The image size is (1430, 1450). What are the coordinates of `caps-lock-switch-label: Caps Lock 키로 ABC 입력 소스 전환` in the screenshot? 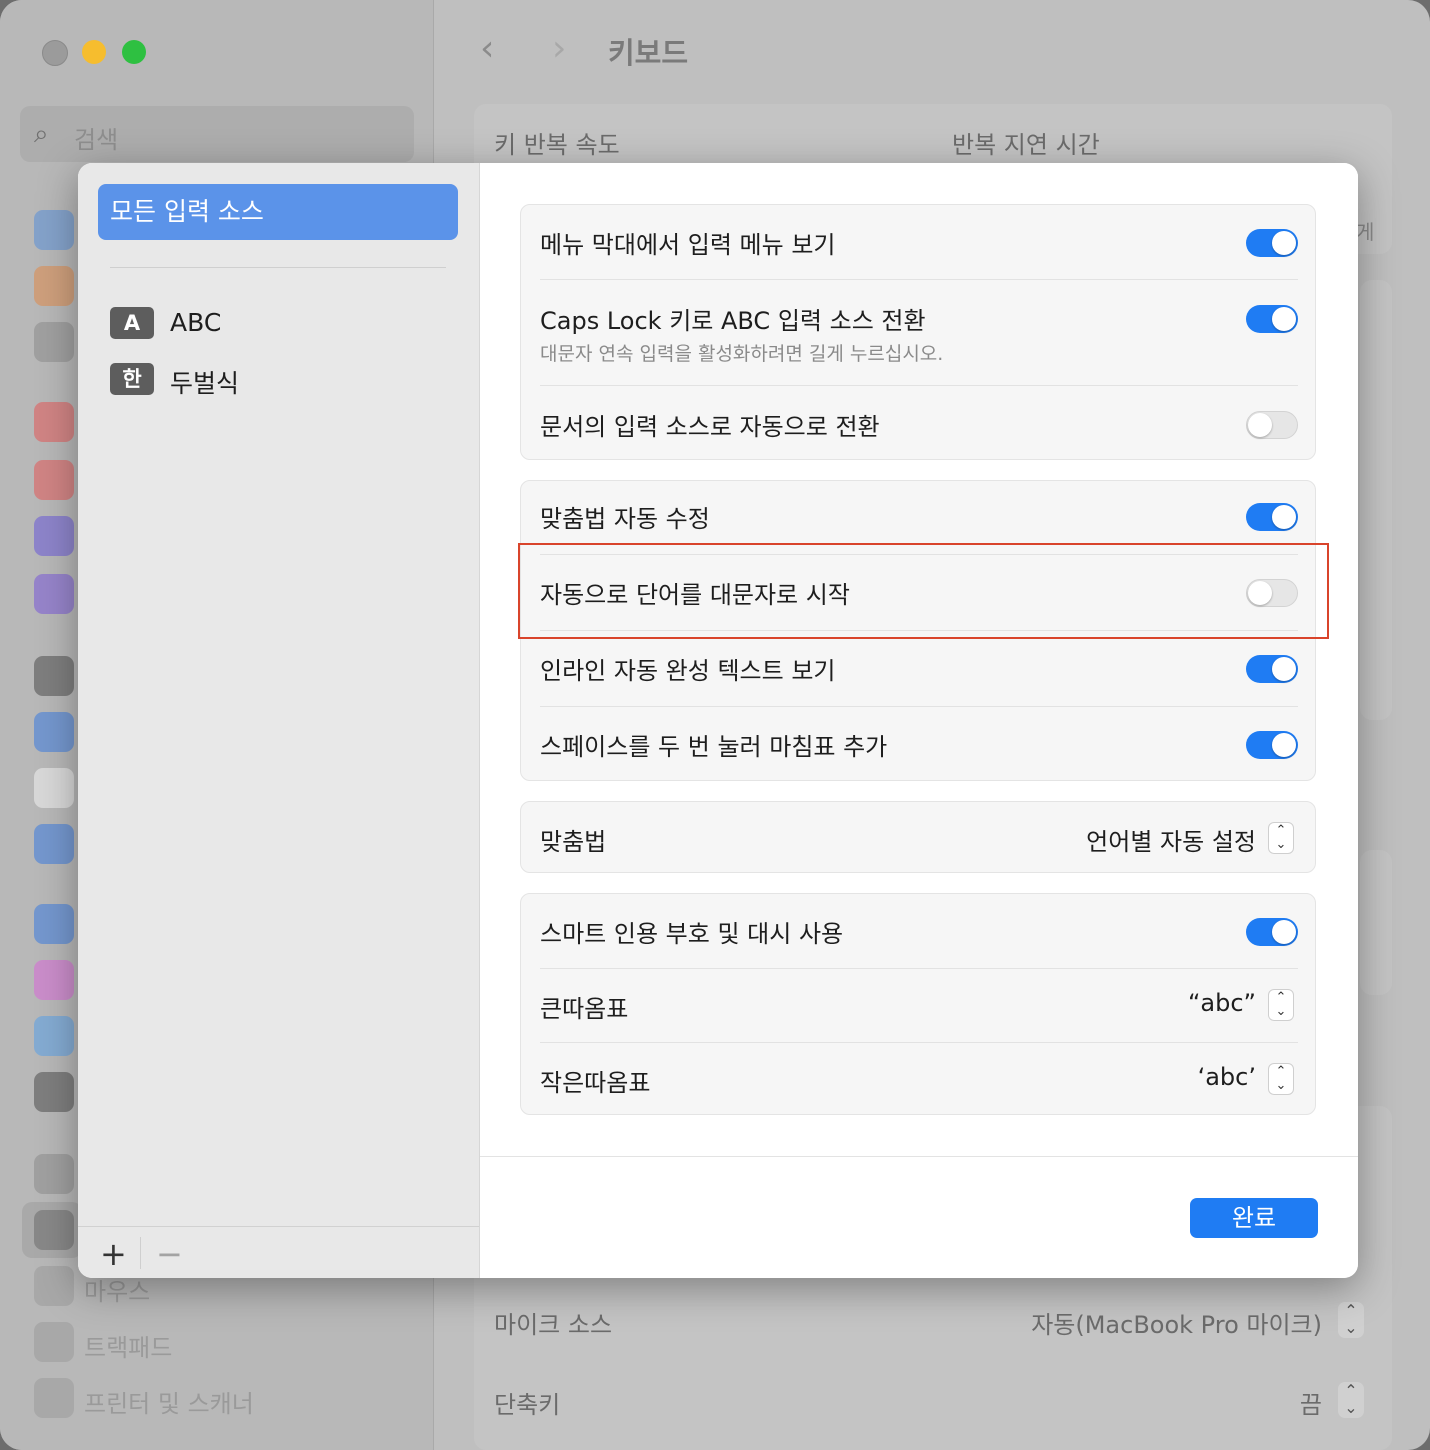 It's located at (733, 321).